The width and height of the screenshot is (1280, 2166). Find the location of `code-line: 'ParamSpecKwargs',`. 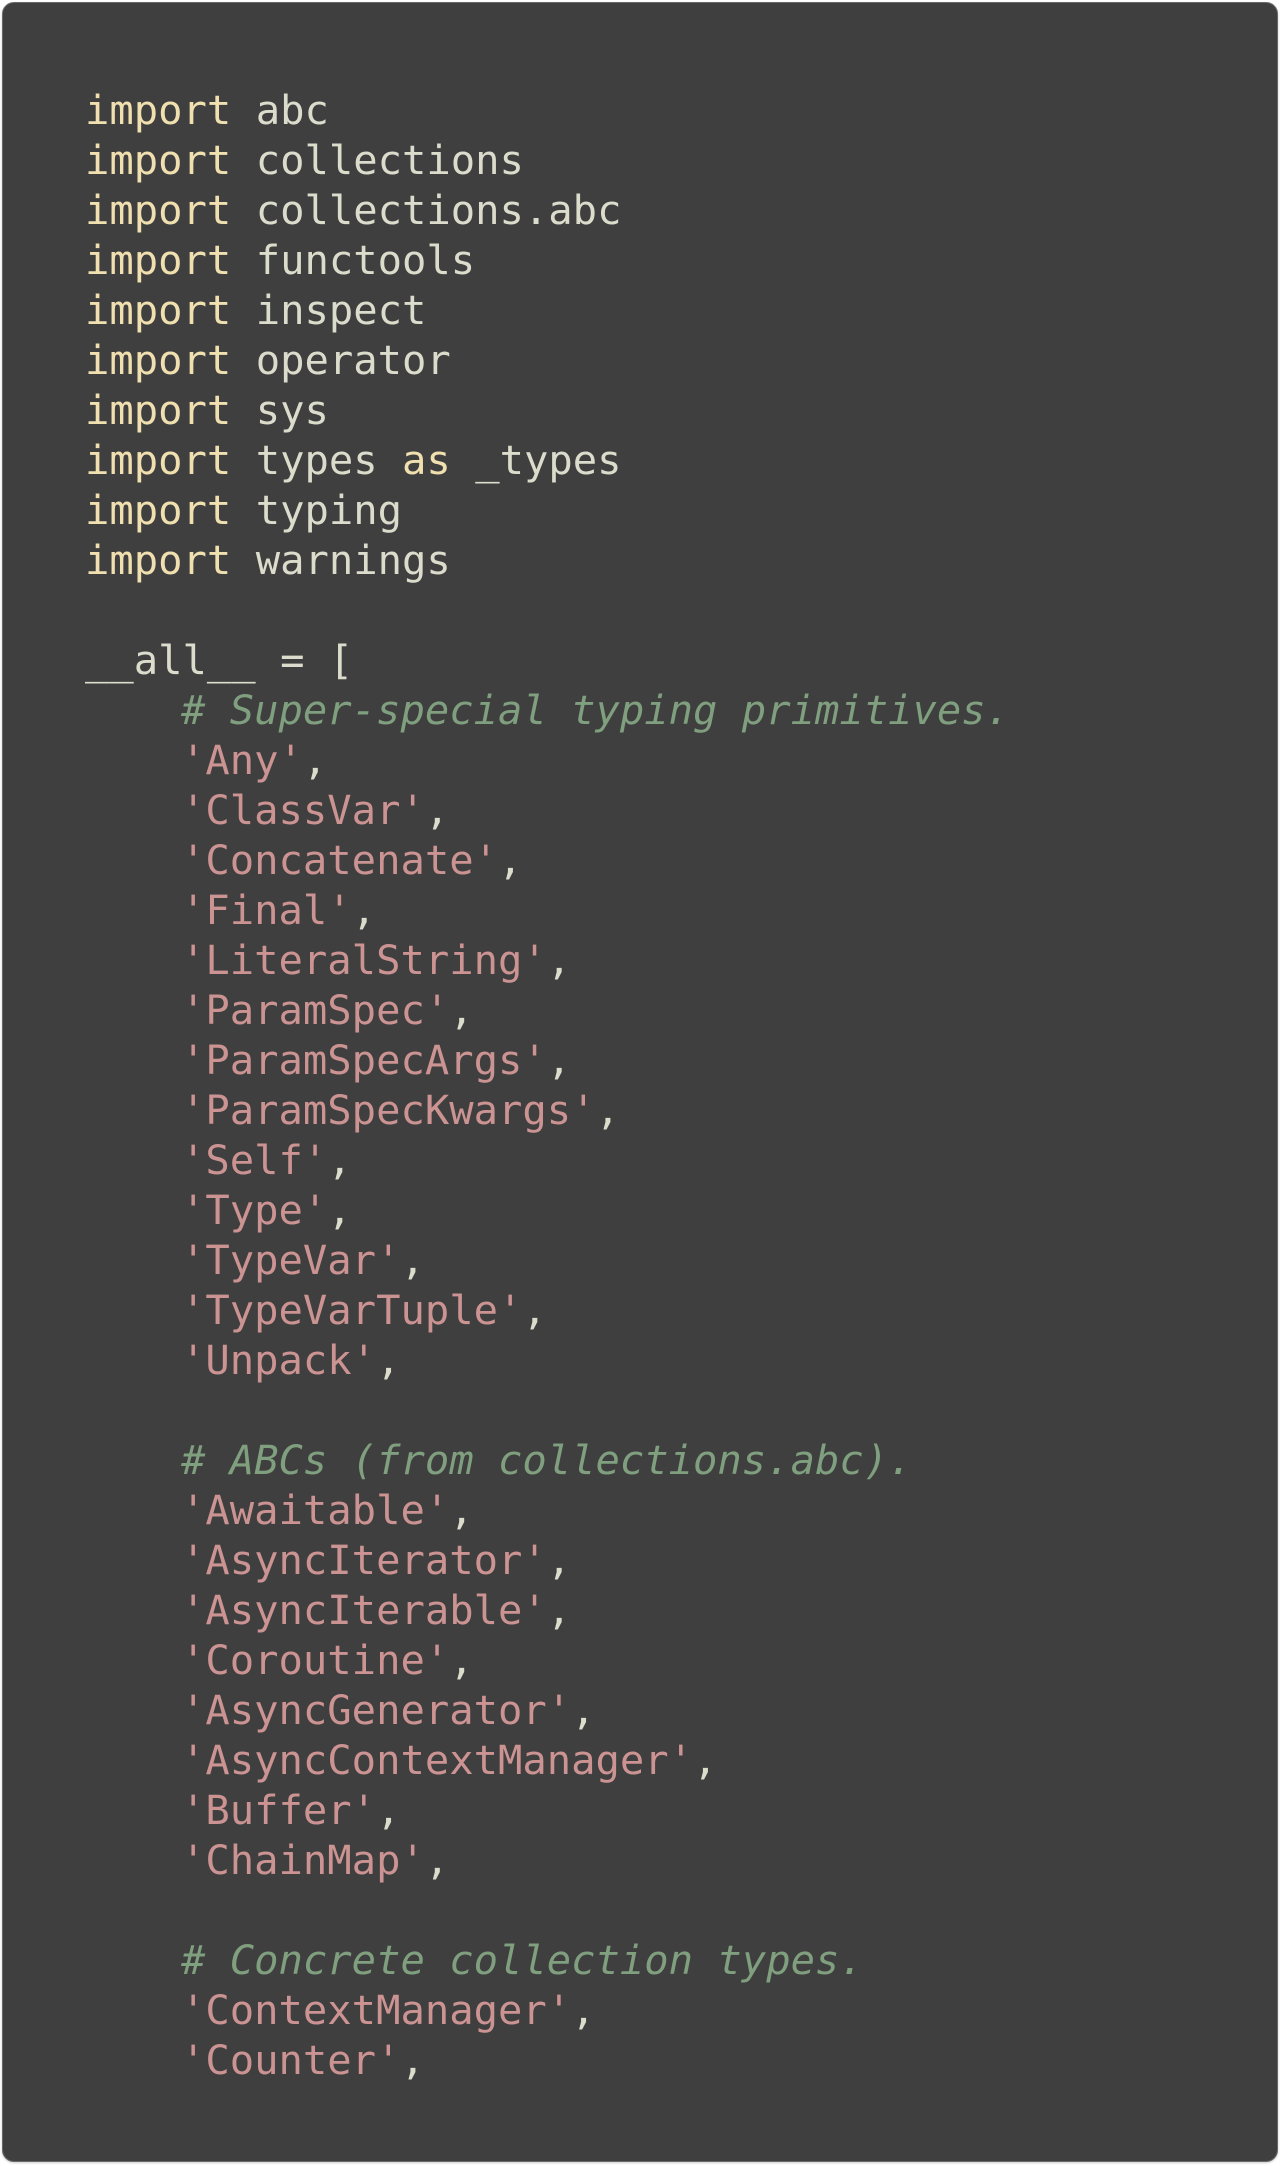

code-line: 'ParamSpecKwargs', is located at coordinates (547, 1110).